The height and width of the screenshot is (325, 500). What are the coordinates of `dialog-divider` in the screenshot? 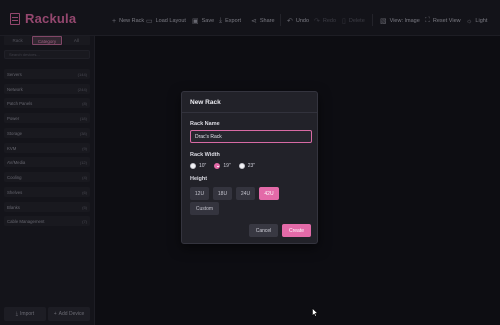 It's located at (249, 112).